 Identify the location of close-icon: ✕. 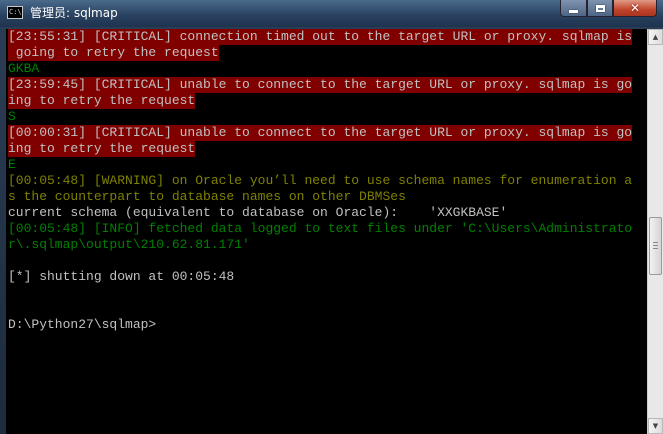
(635, 8).